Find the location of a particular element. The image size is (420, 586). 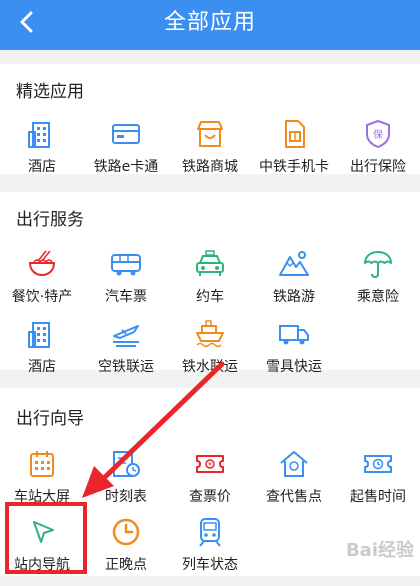

umbrella-icon is located at coordinates (378, 265).